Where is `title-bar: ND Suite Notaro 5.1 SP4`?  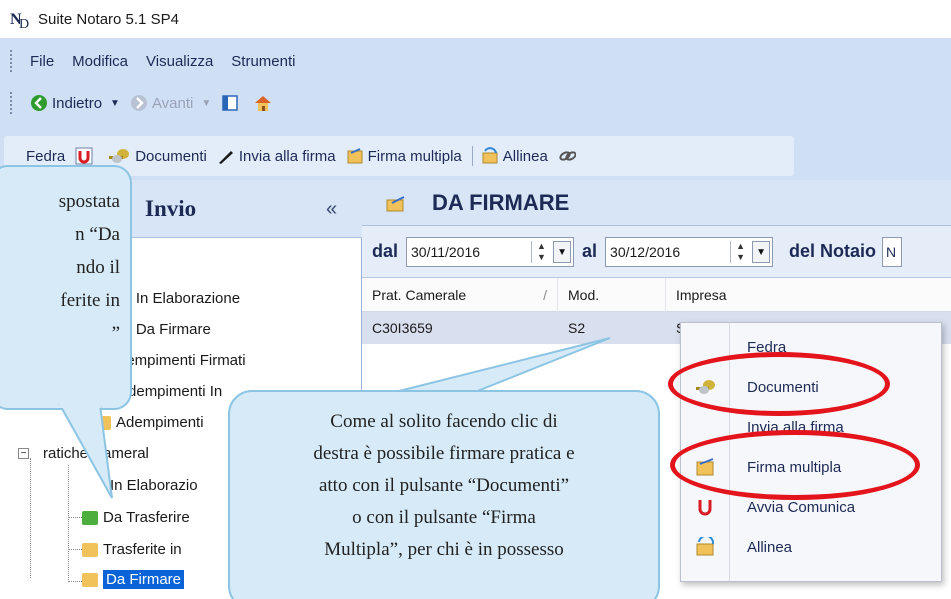 title-bar: ND Suite Notaro 5.1 SP4 is located at coordinates (475, 19).